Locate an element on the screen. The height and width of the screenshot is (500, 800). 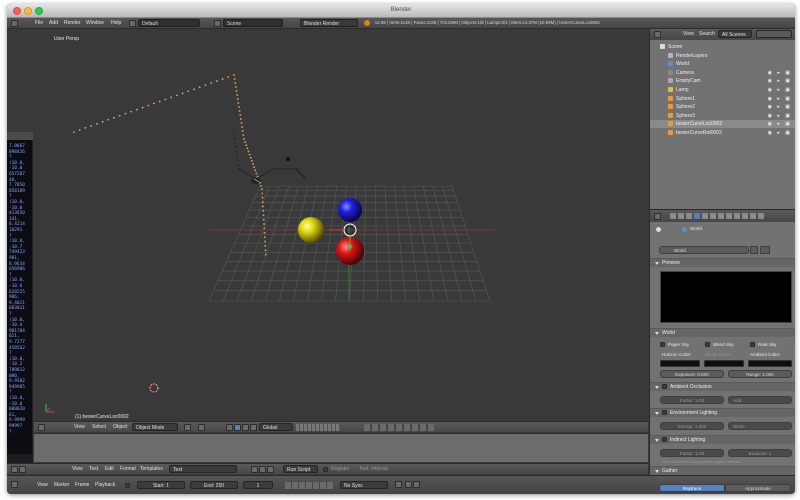
physics-tab-icon is located at coordinates (761, 216).